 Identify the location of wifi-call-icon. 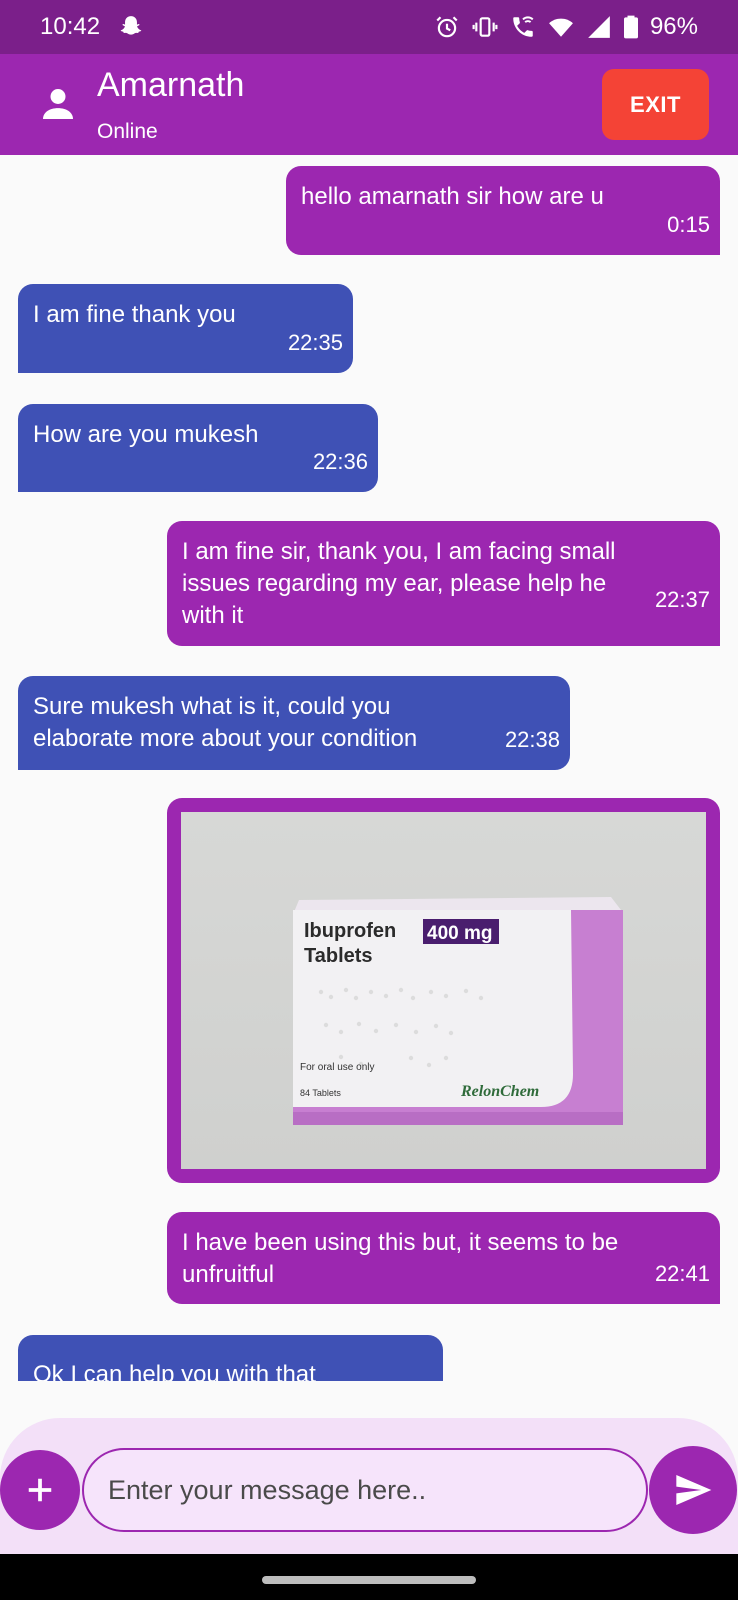
(523, 26).